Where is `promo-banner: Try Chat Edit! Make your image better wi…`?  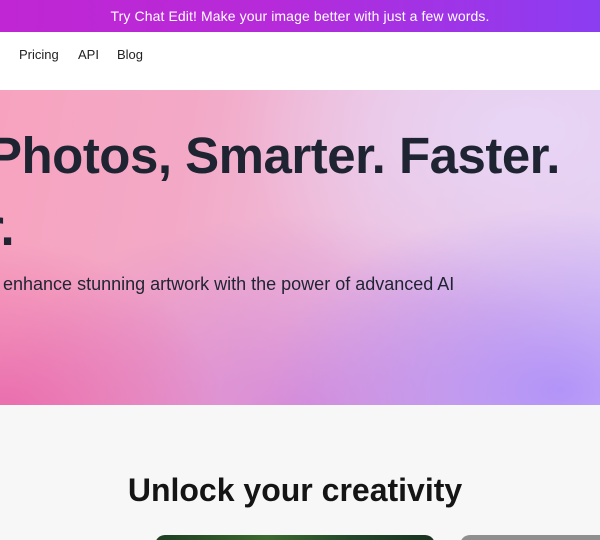 promo-banner: Try Chat Edit! Make your image better wi… is located at coordinates (300, 16).